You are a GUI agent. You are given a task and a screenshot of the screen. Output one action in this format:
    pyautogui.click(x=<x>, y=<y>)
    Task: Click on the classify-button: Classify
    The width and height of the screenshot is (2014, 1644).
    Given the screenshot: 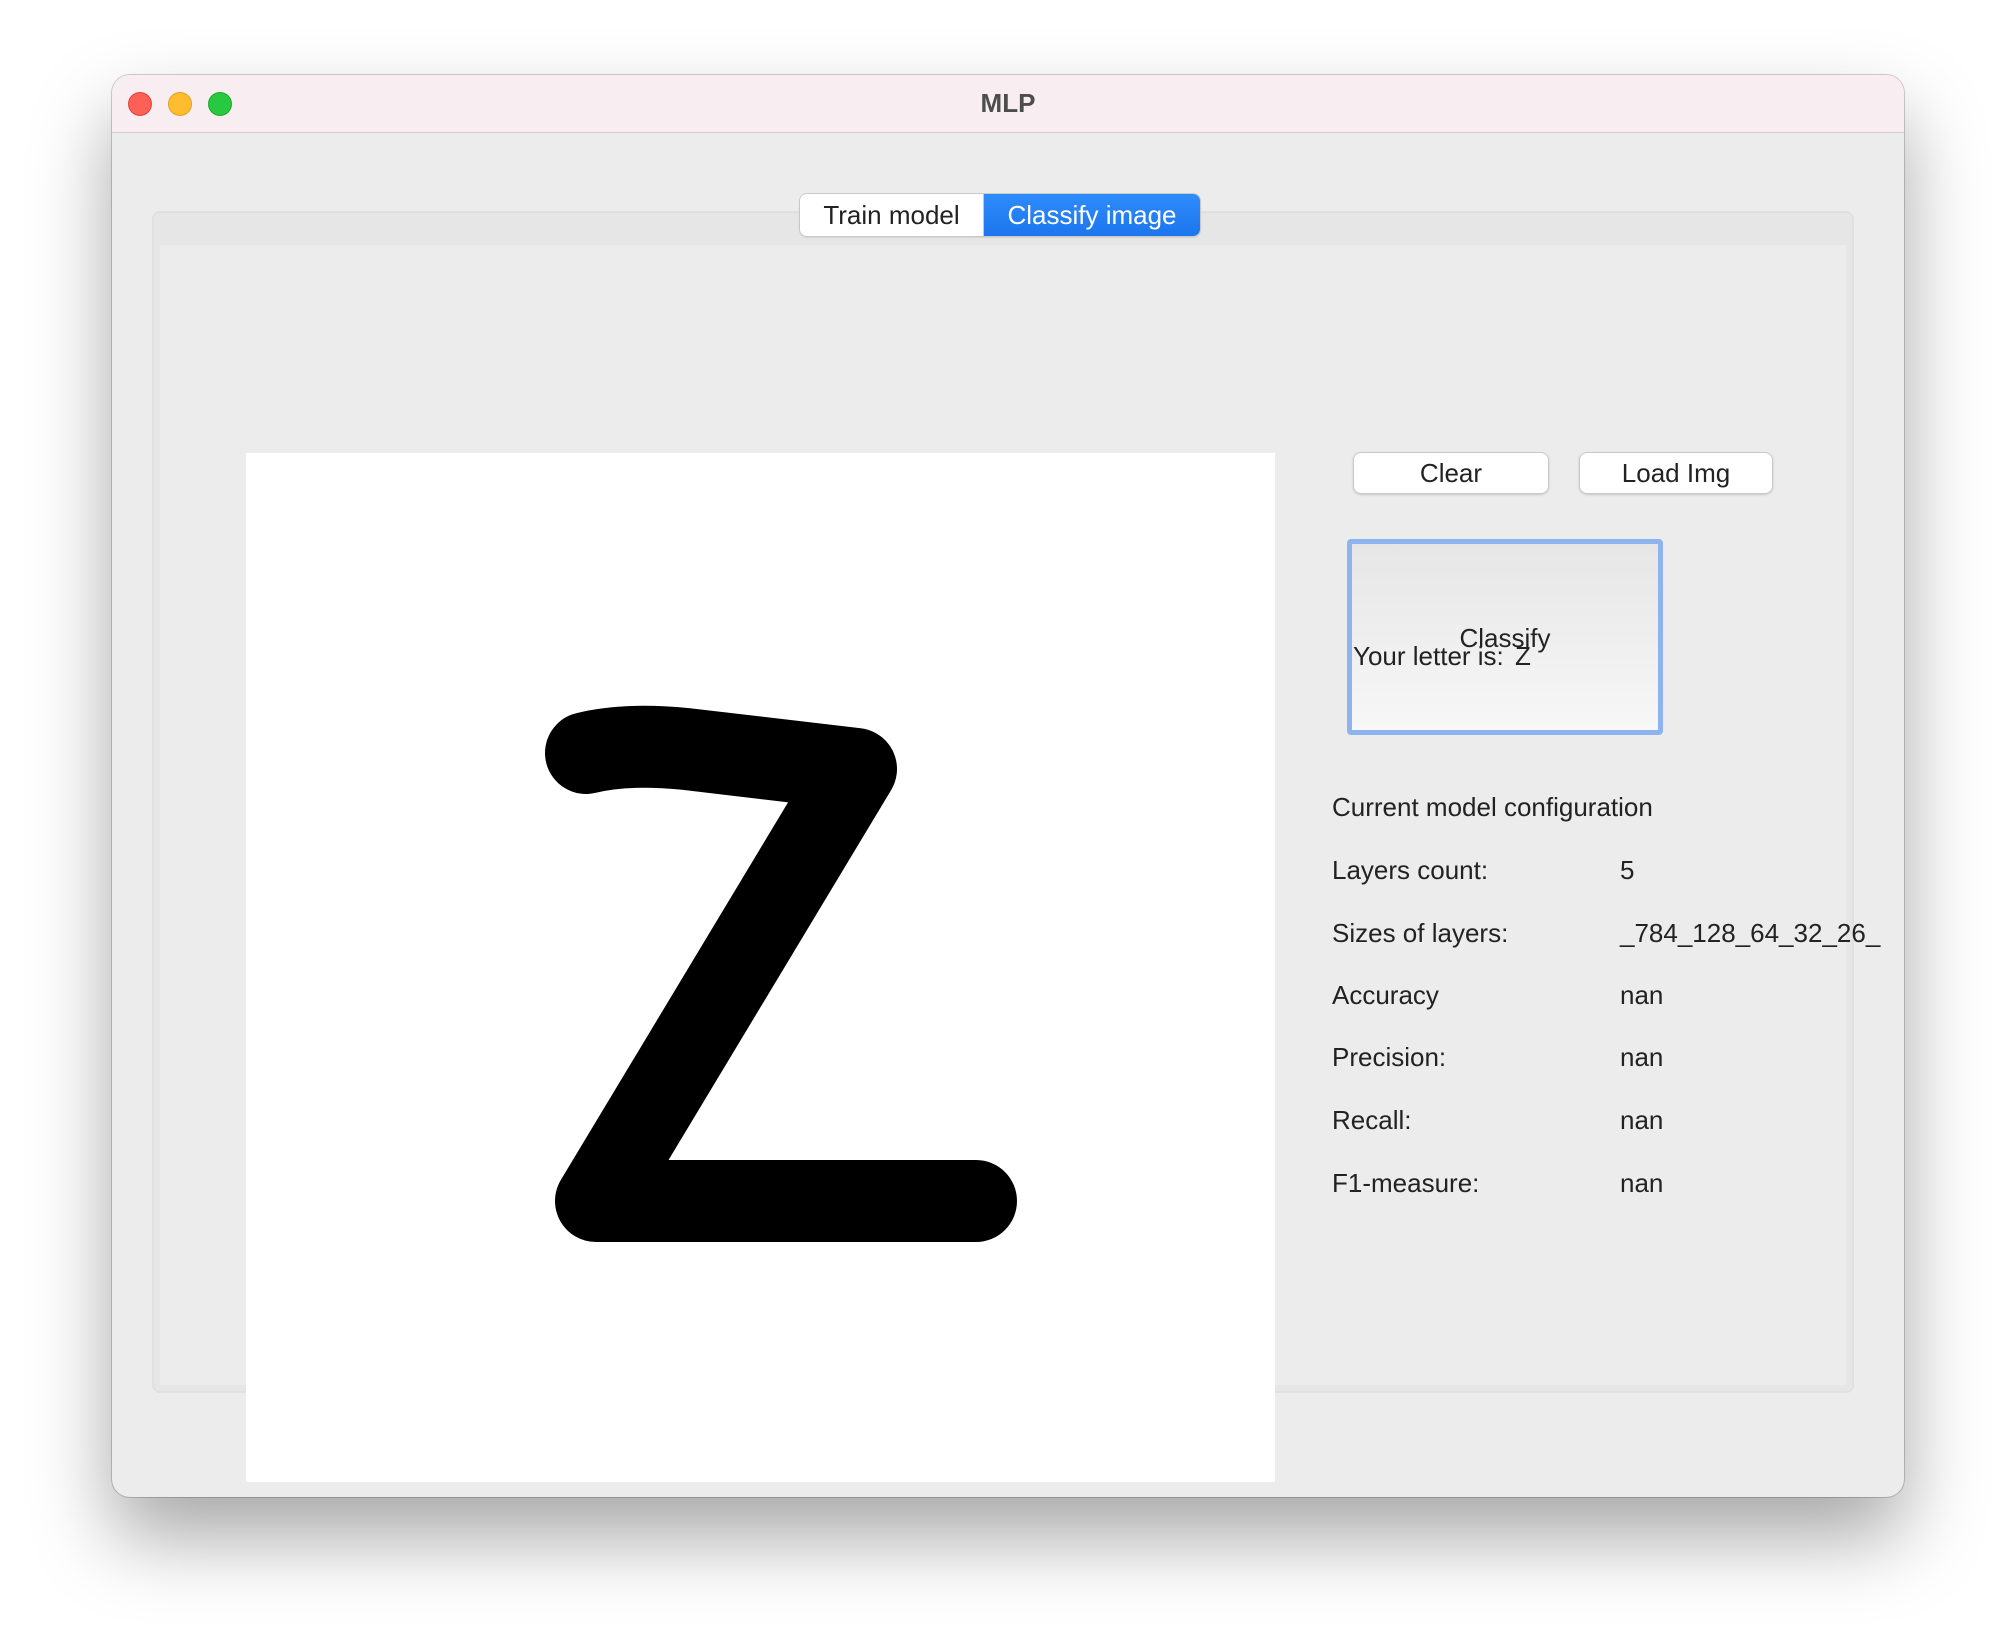 What is the action you would take?
    pyautogui.click(x=1505, y=637)
    